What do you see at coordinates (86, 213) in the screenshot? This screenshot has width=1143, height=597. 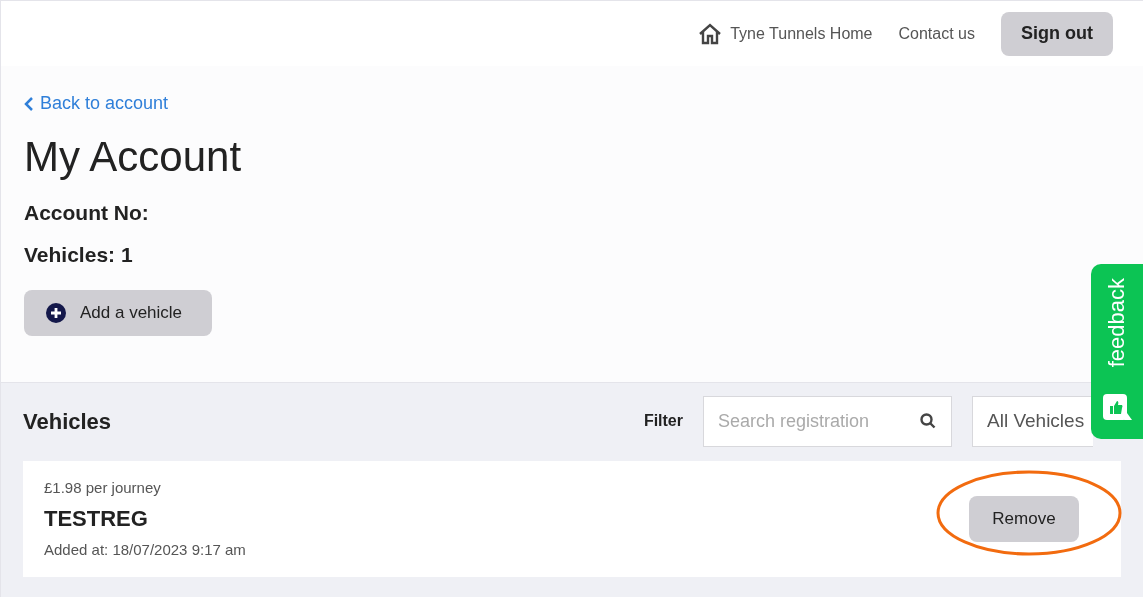 I see `account-number-label: Account No:` at bounding box center [86, 213].